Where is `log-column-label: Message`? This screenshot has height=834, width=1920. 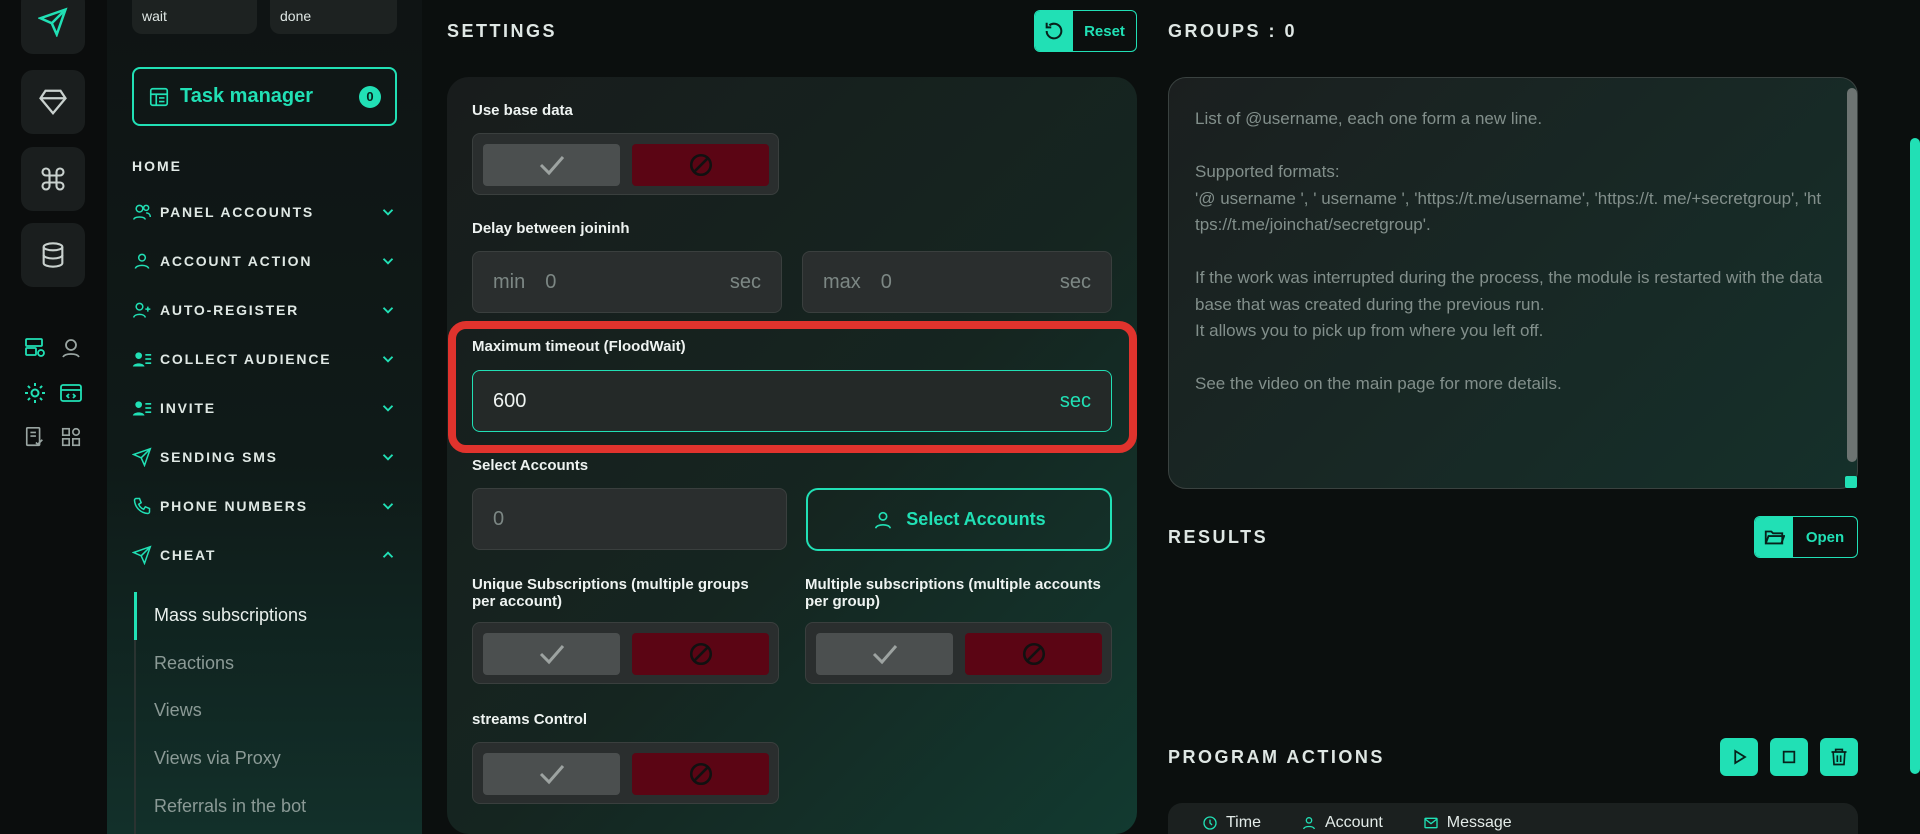
log-column-label: Message is located at coordinates (1479, 822).